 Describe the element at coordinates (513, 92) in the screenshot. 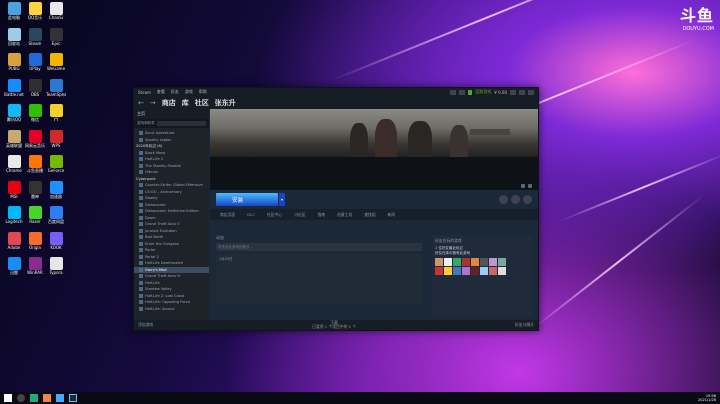

I see `minimize-icon` at that location.